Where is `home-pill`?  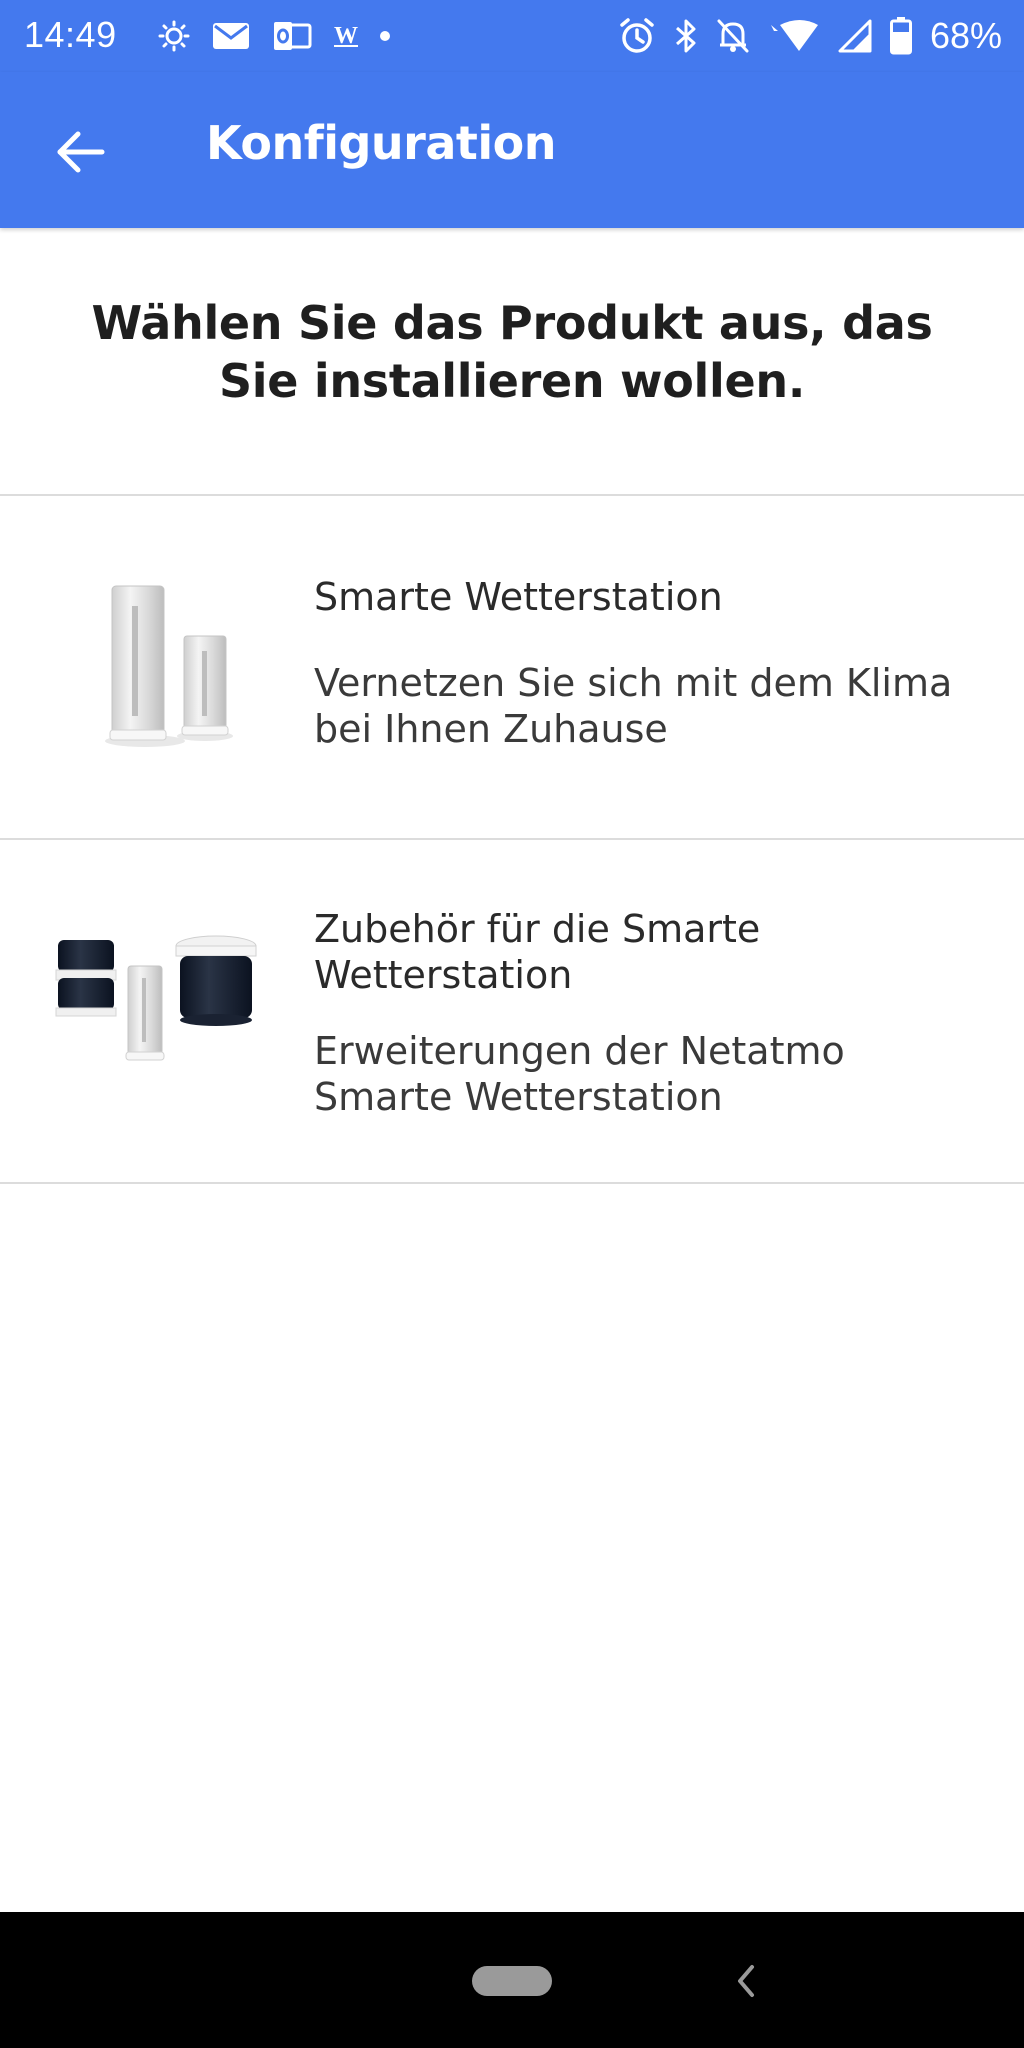
home-pill is located at coordinates (512, 1981).